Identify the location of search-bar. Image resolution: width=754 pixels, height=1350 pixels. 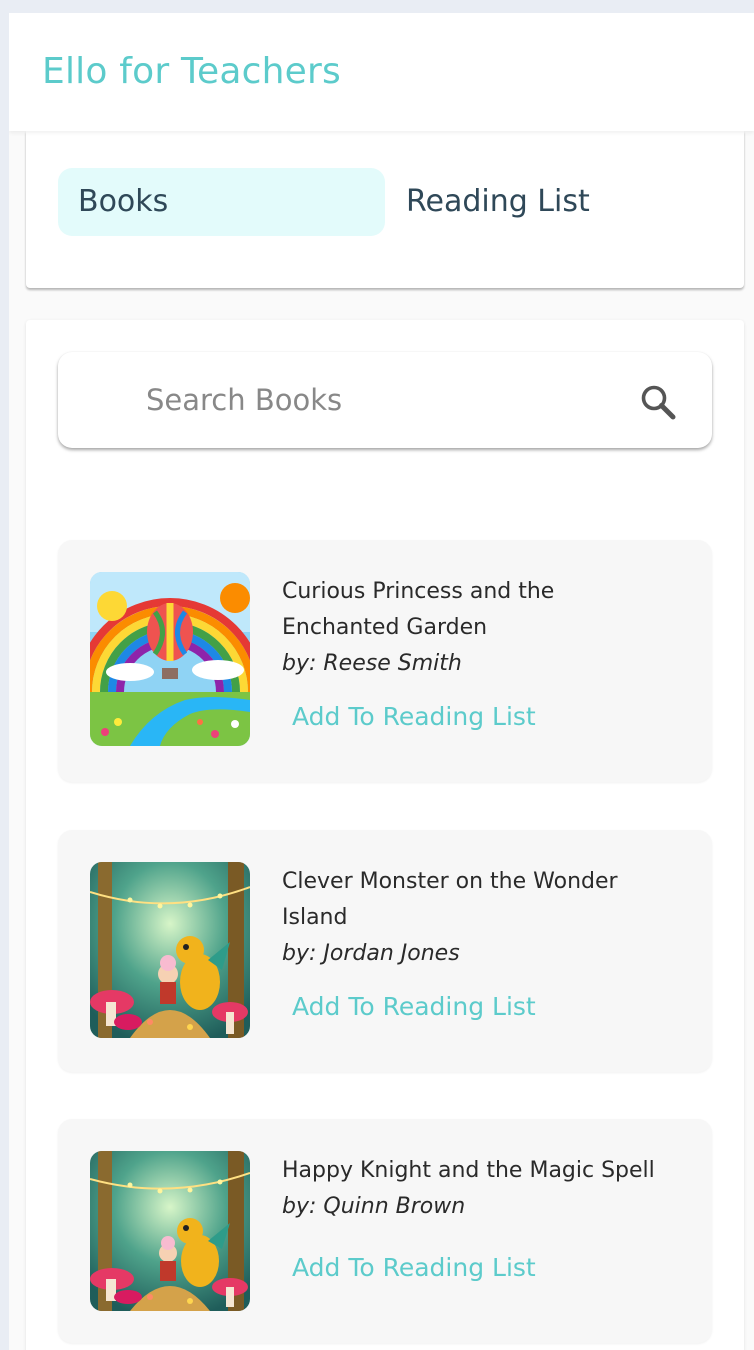
(385, 400).